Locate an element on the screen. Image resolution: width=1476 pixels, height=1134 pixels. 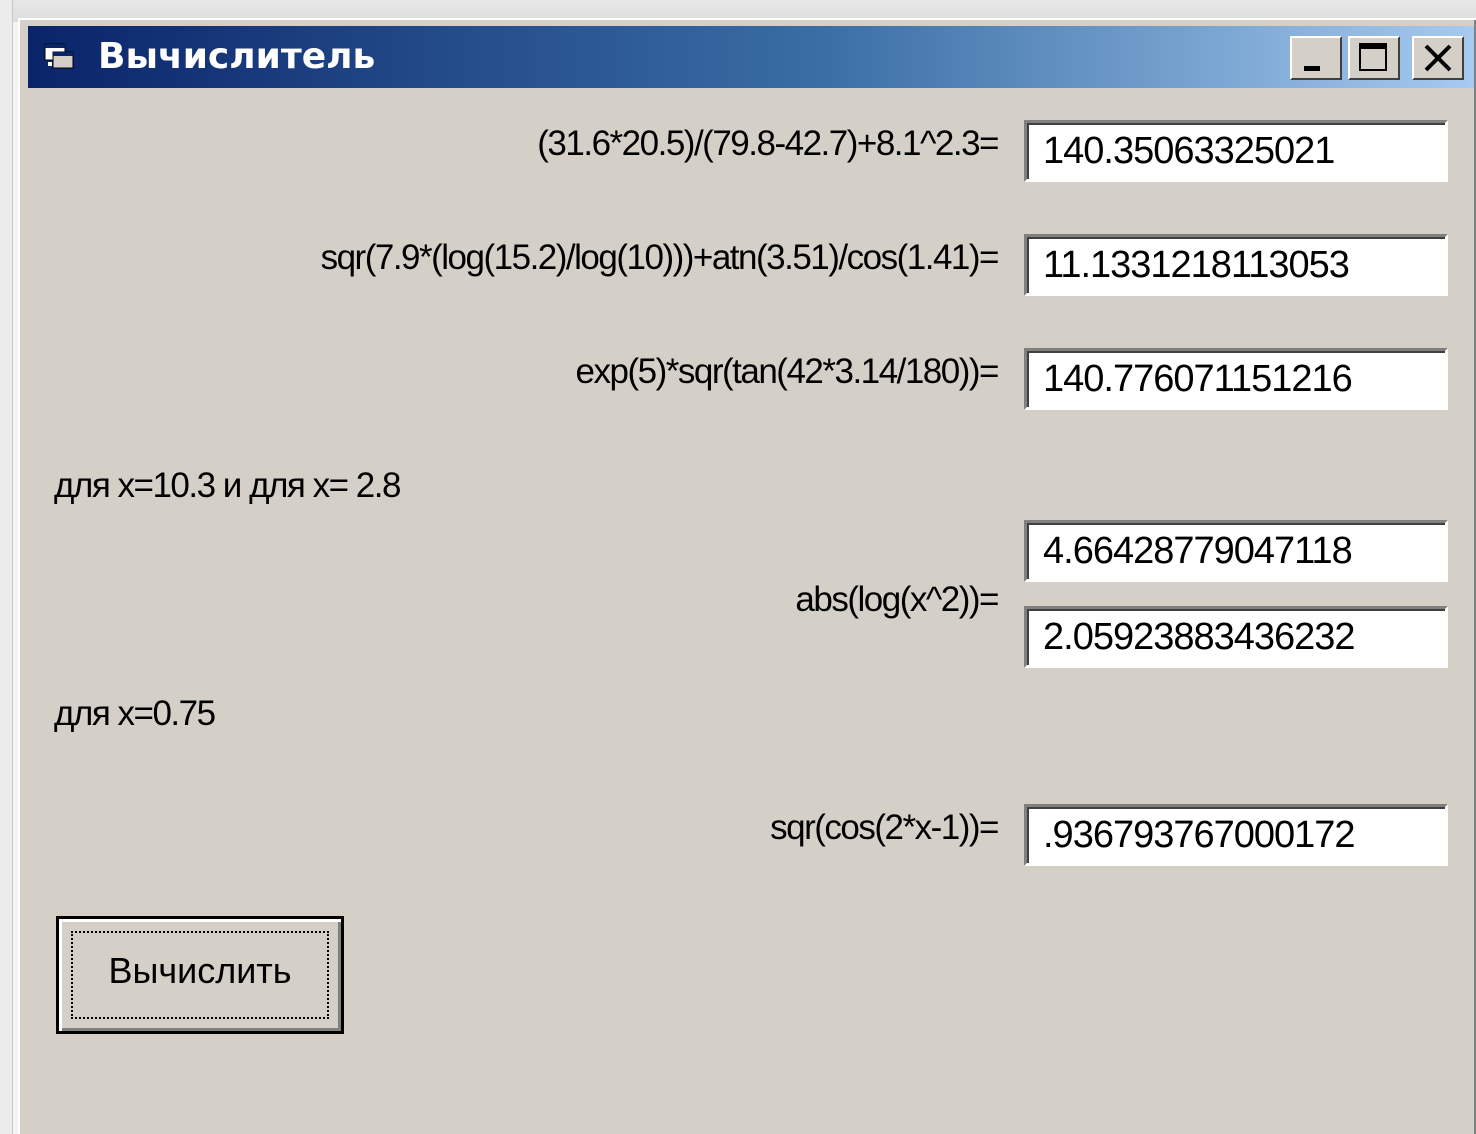
cos-x-value-note: для x=0.75 is located at coordinates (135, 713).